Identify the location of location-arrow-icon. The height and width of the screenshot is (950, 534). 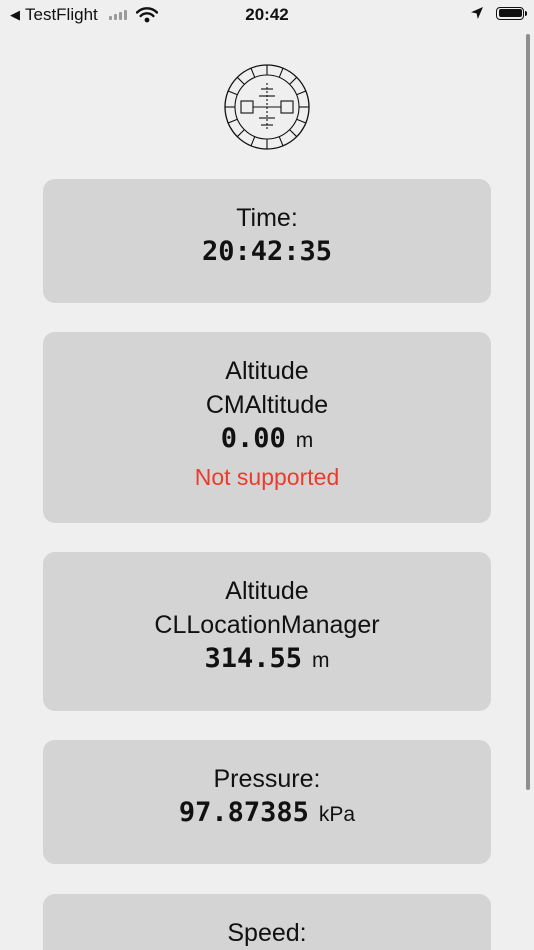
(477, 13).